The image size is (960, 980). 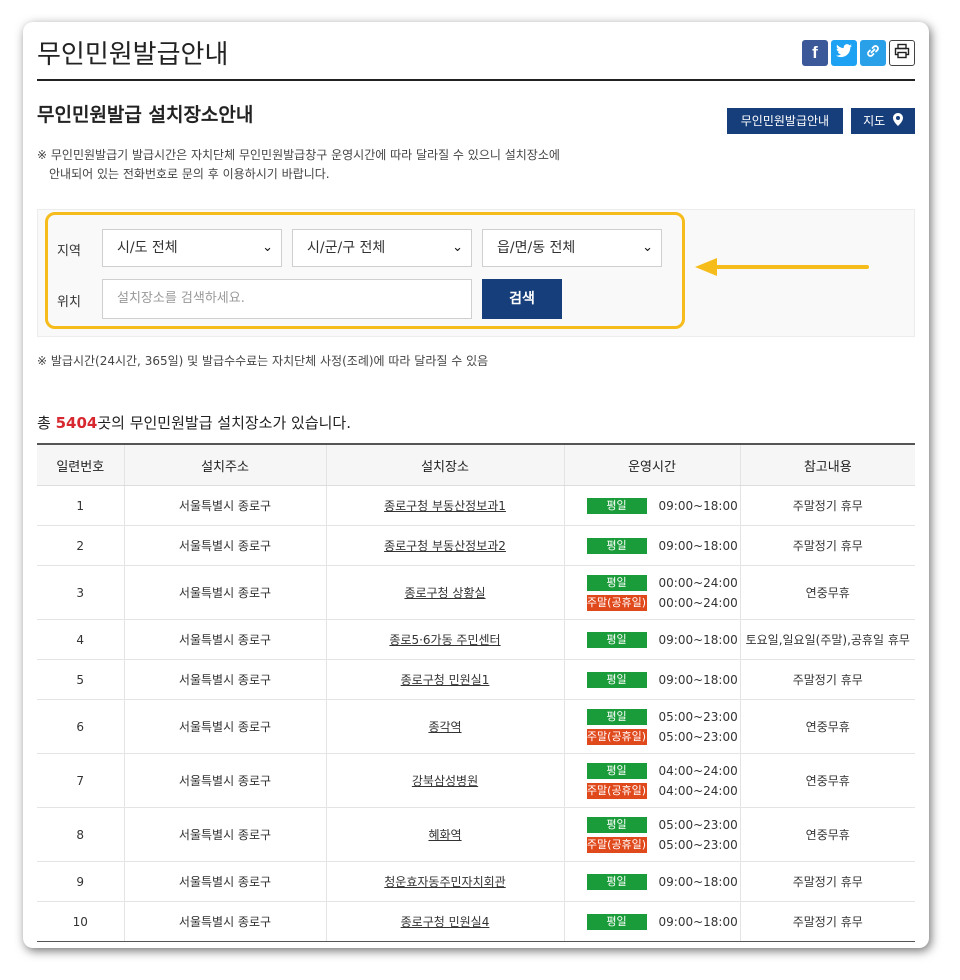 I want to click on serial-cell: 8, so click(x=80, y=834).